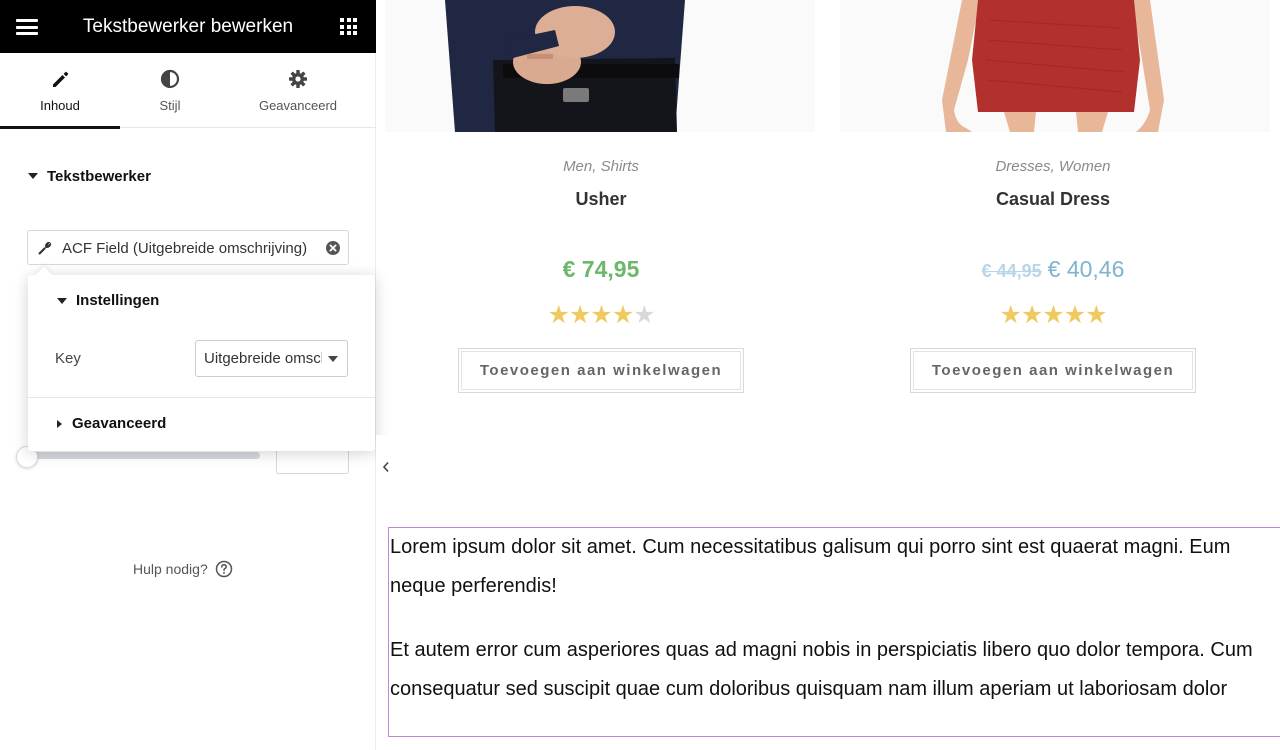 This screenshot has height=750, width=1280. I want to click on dynamic-tag-field: ACF Field (Uitgebreide omschrijving), so click(188, 247).